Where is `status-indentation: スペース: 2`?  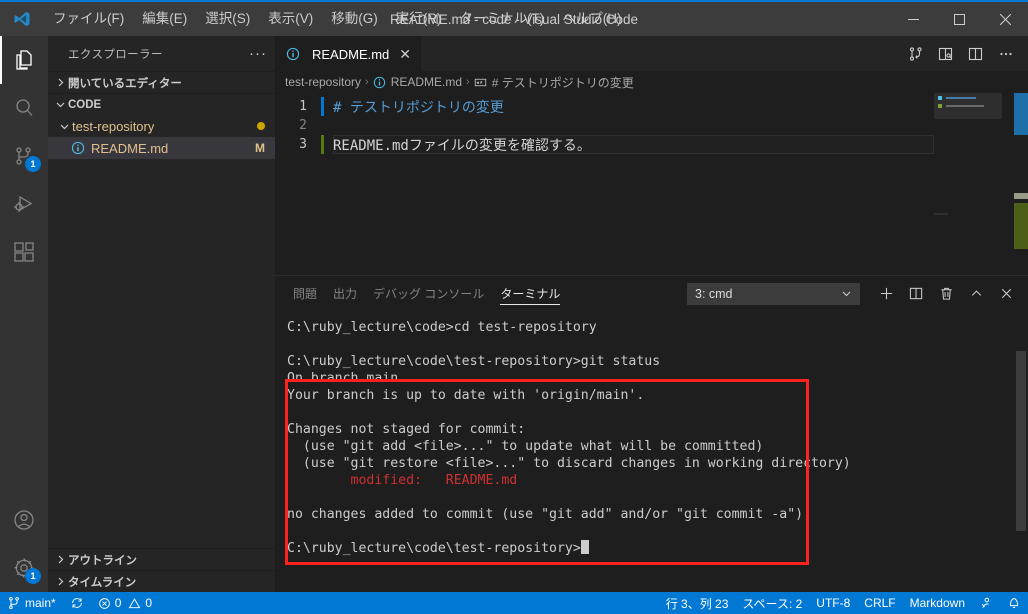
status-indentation: スペース: 2 is located at coordinates (772, 603).